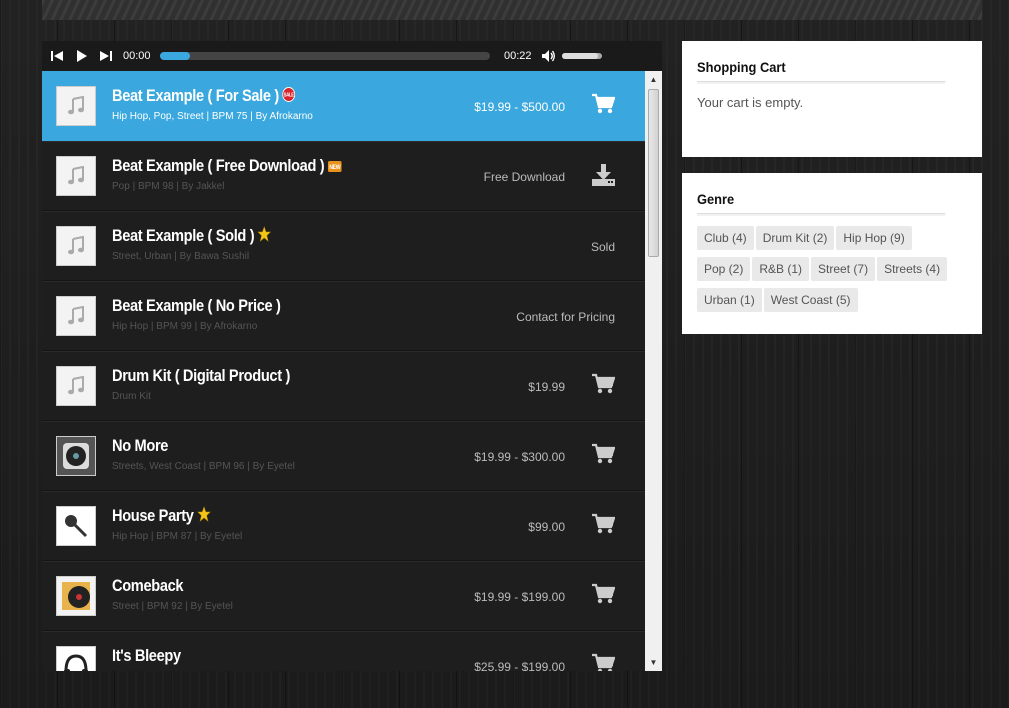 The height and width of the screenshot is (708, 1009). Describe the element at coordinates (725, 238) in the screenshot. I see `genre-tag: Club (4)` at that location.